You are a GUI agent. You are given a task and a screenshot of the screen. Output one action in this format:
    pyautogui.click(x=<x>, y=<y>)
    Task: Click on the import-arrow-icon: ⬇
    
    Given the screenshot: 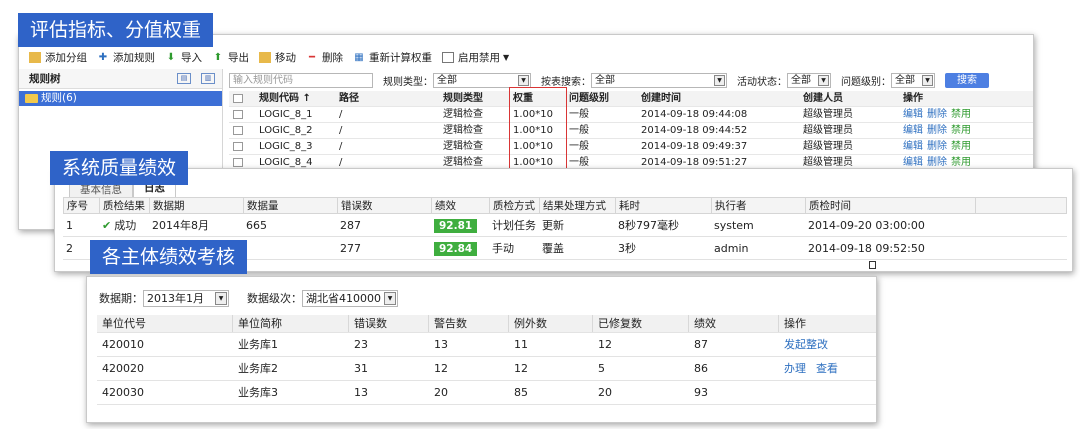 What is the action you would take?
    pyautogui.click(x=171, y=57)
    